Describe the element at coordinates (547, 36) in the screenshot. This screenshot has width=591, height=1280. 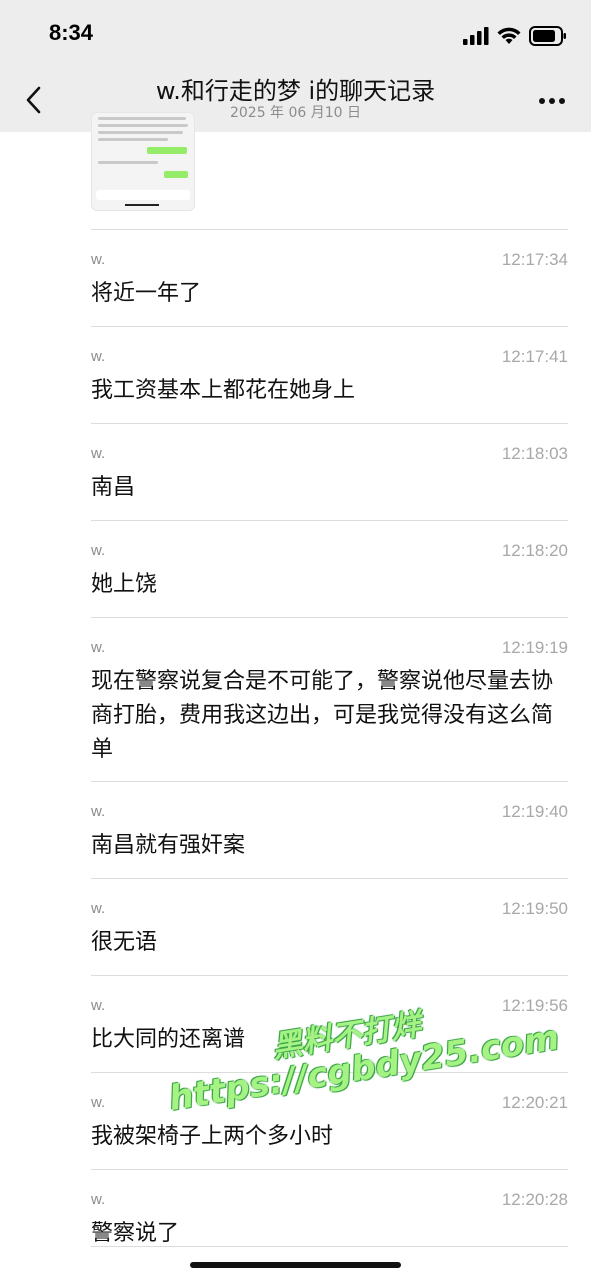
I see `battery-icon` at that location.